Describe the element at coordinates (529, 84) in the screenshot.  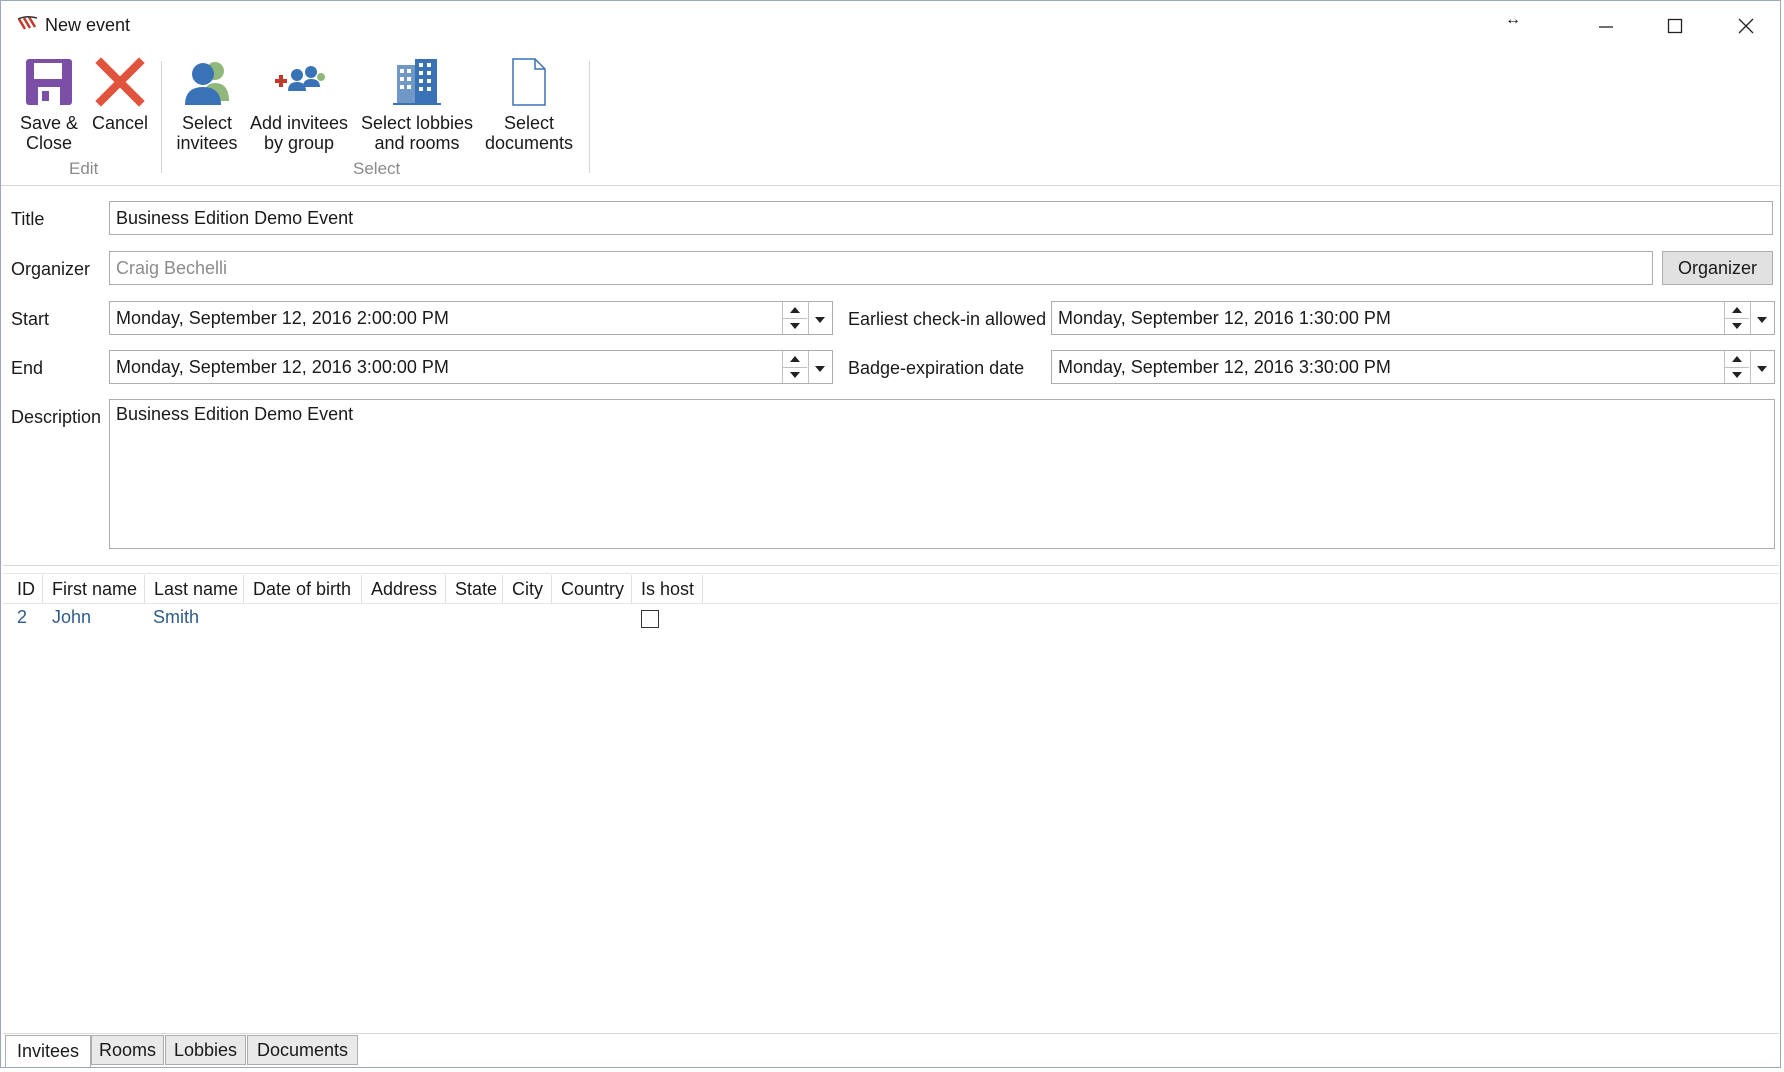
I see `document-icon` at that location.